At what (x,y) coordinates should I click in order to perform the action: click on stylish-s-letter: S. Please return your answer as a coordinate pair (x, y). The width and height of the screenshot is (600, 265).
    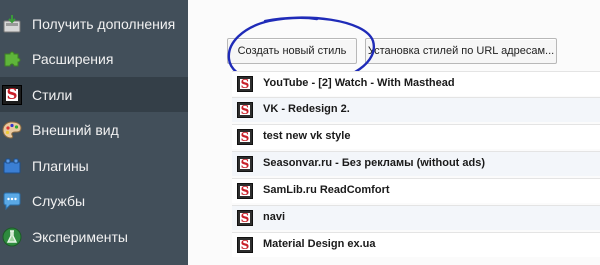
    Looking at the image, I should click on (12, 93).